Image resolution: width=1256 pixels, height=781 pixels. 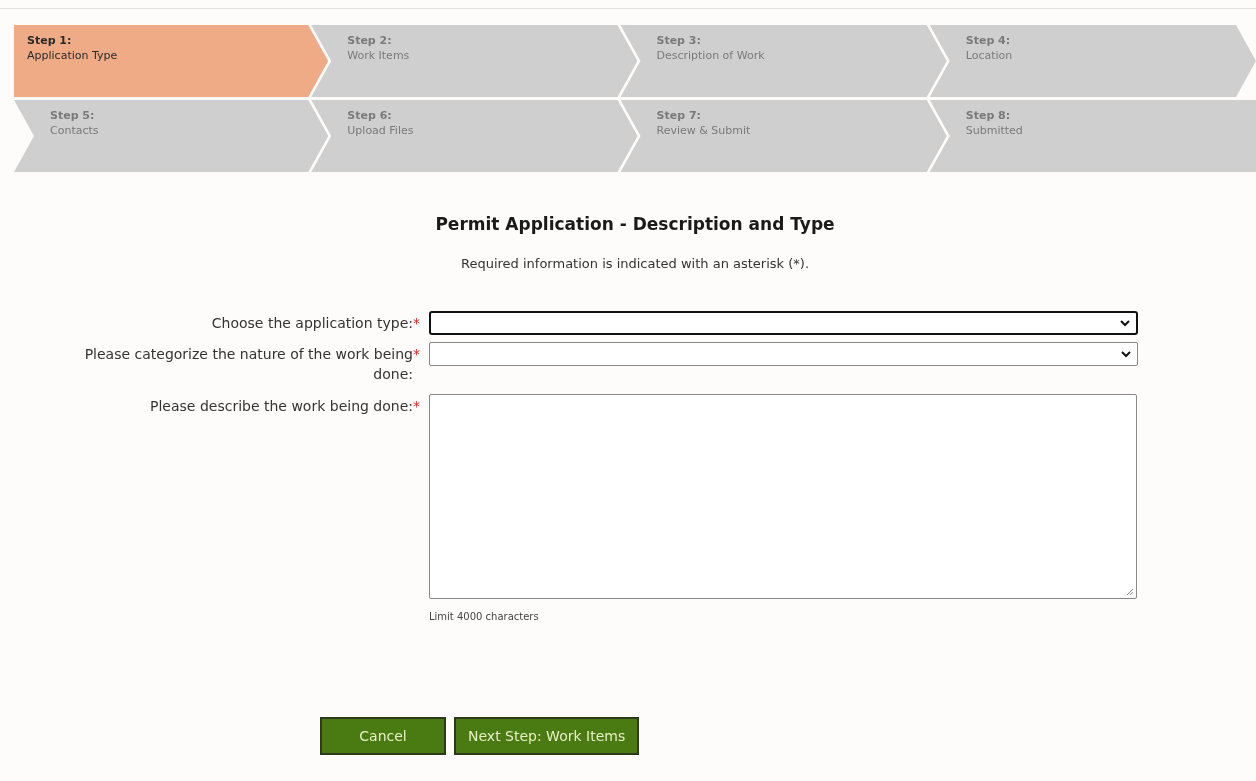 What do you see at coordinates (484, 617) in the screenshot?
I see `character-limit-hint: Limit 4000 characters` at bounding box center [484, 617].